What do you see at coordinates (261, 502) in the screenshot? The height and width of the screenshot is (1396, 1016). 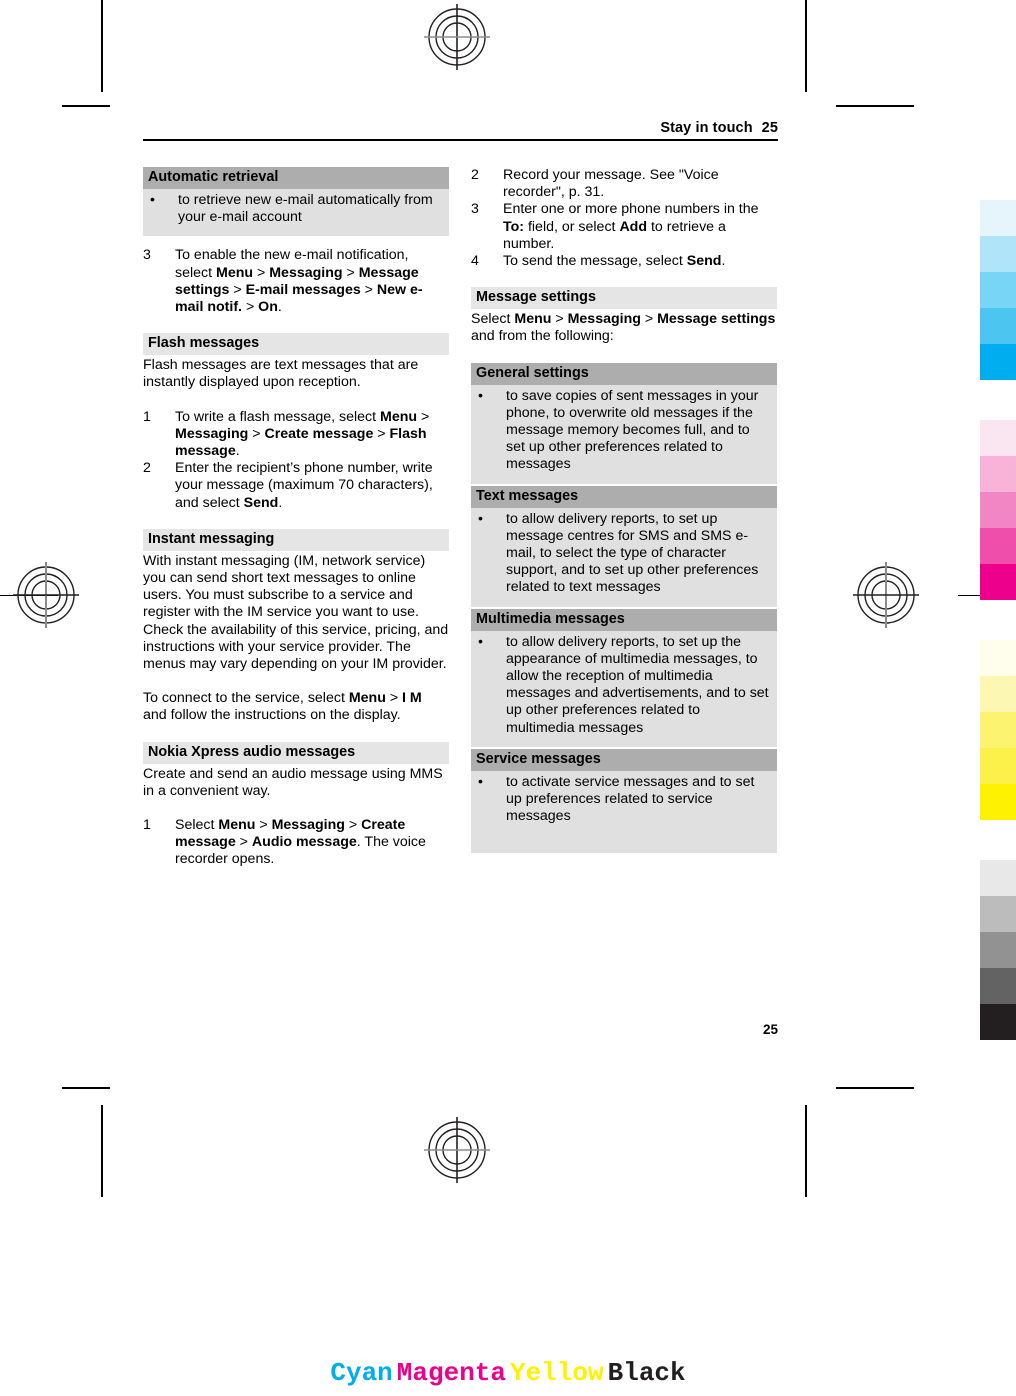 I see `ui-path-token: Send` at bounding box center [261, 502].